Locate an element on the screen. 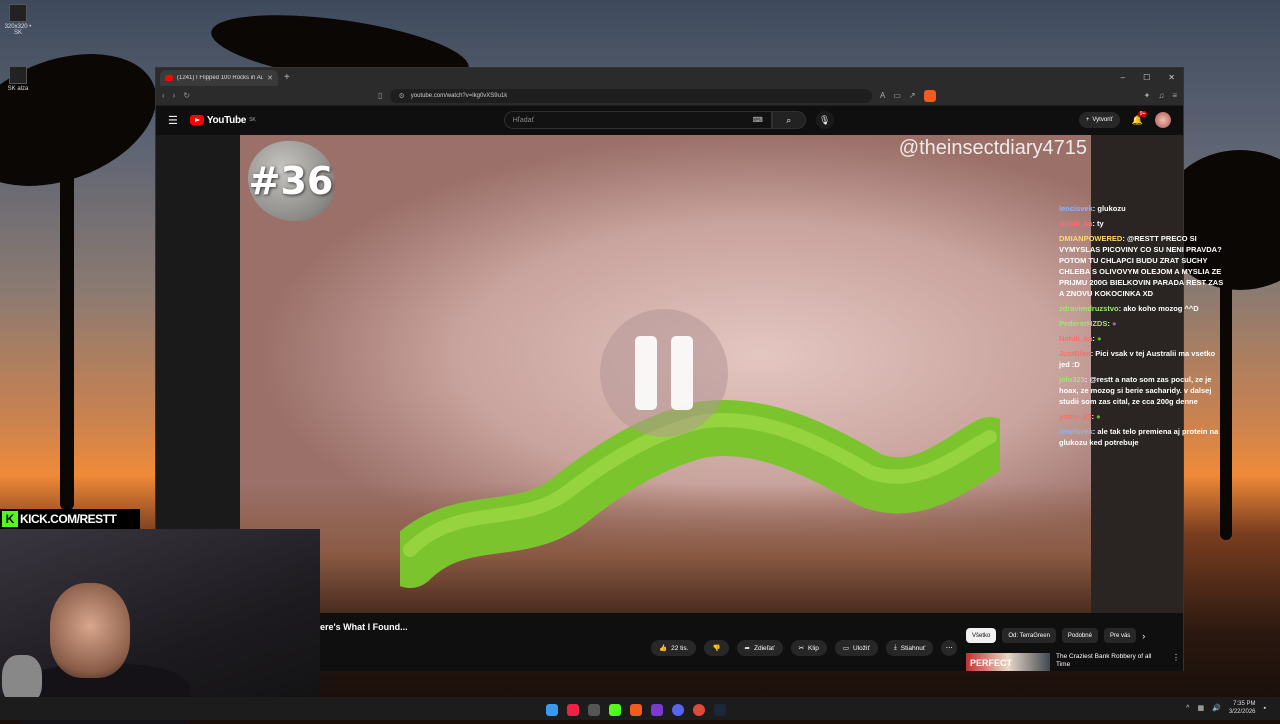 This screenshot has height=724, width=1280. brave-icon is located at coordinates (636, 710).